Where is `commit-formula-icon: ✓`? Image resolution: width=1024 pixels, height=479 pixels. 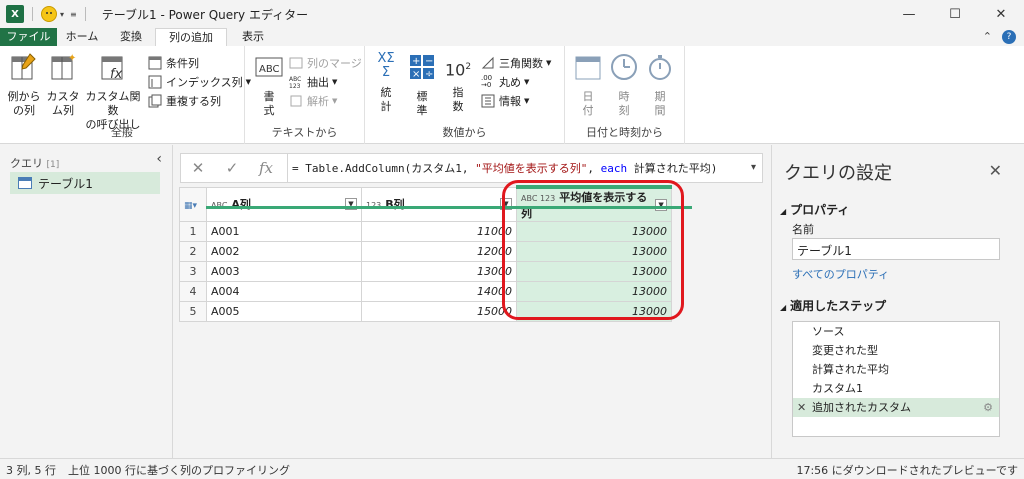 commit-formula-icon: ✓ is located at coordinates (232, 168).